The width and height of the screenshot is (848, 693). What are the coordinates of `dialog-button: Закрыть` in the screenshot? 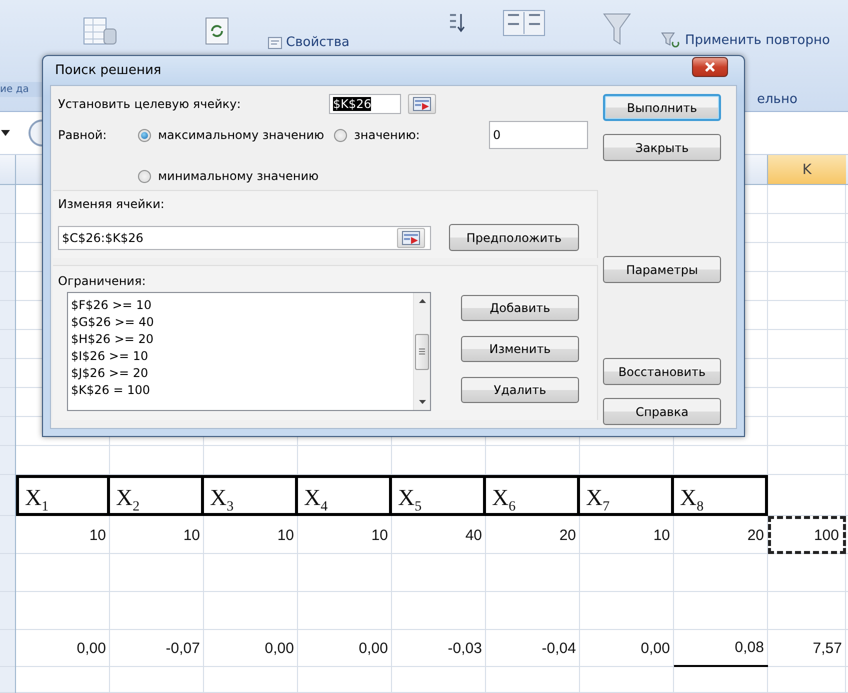 It's located at (662, 147).